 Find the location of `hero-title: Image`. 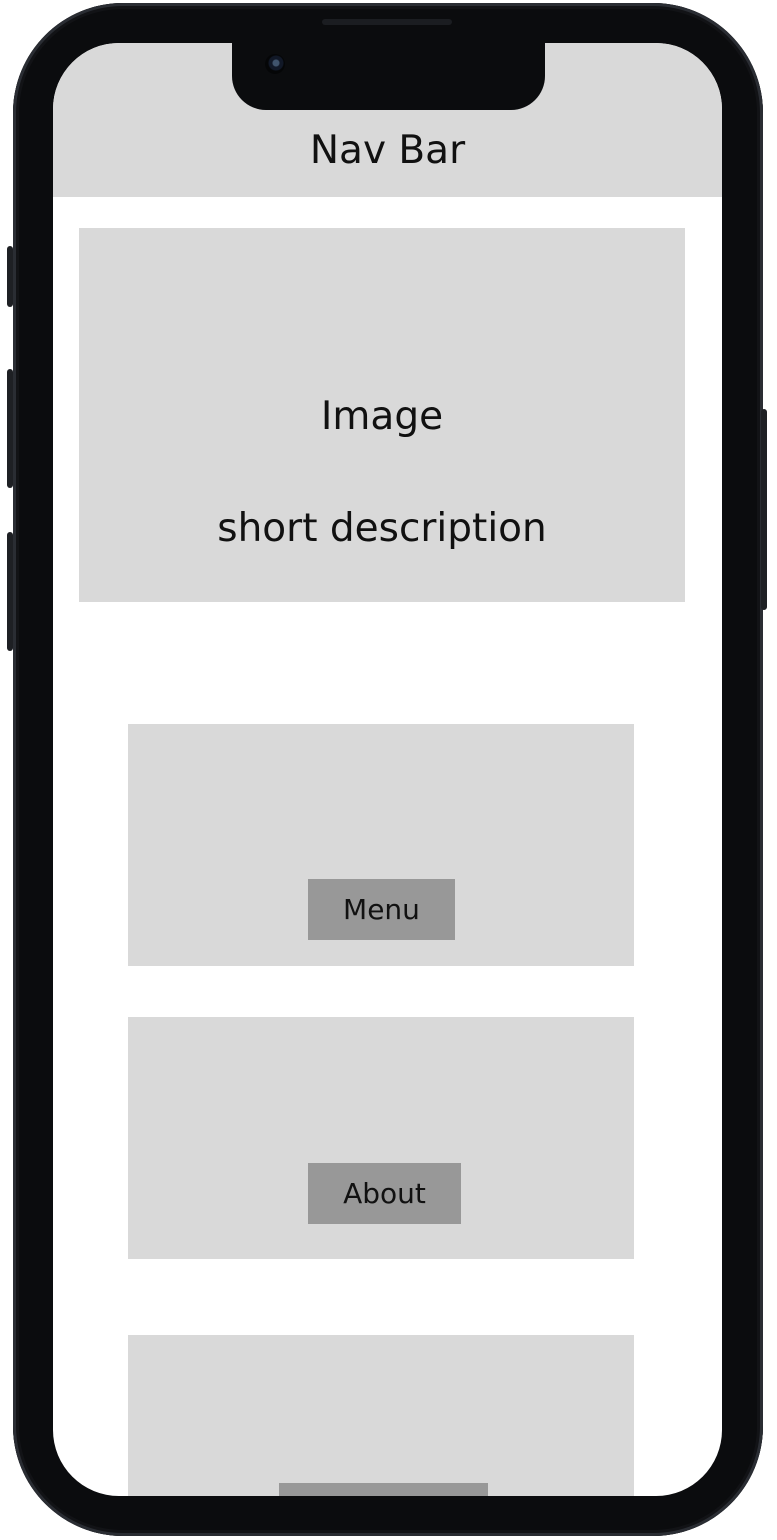

hero-title: Image is located at coordinates (382, 416).